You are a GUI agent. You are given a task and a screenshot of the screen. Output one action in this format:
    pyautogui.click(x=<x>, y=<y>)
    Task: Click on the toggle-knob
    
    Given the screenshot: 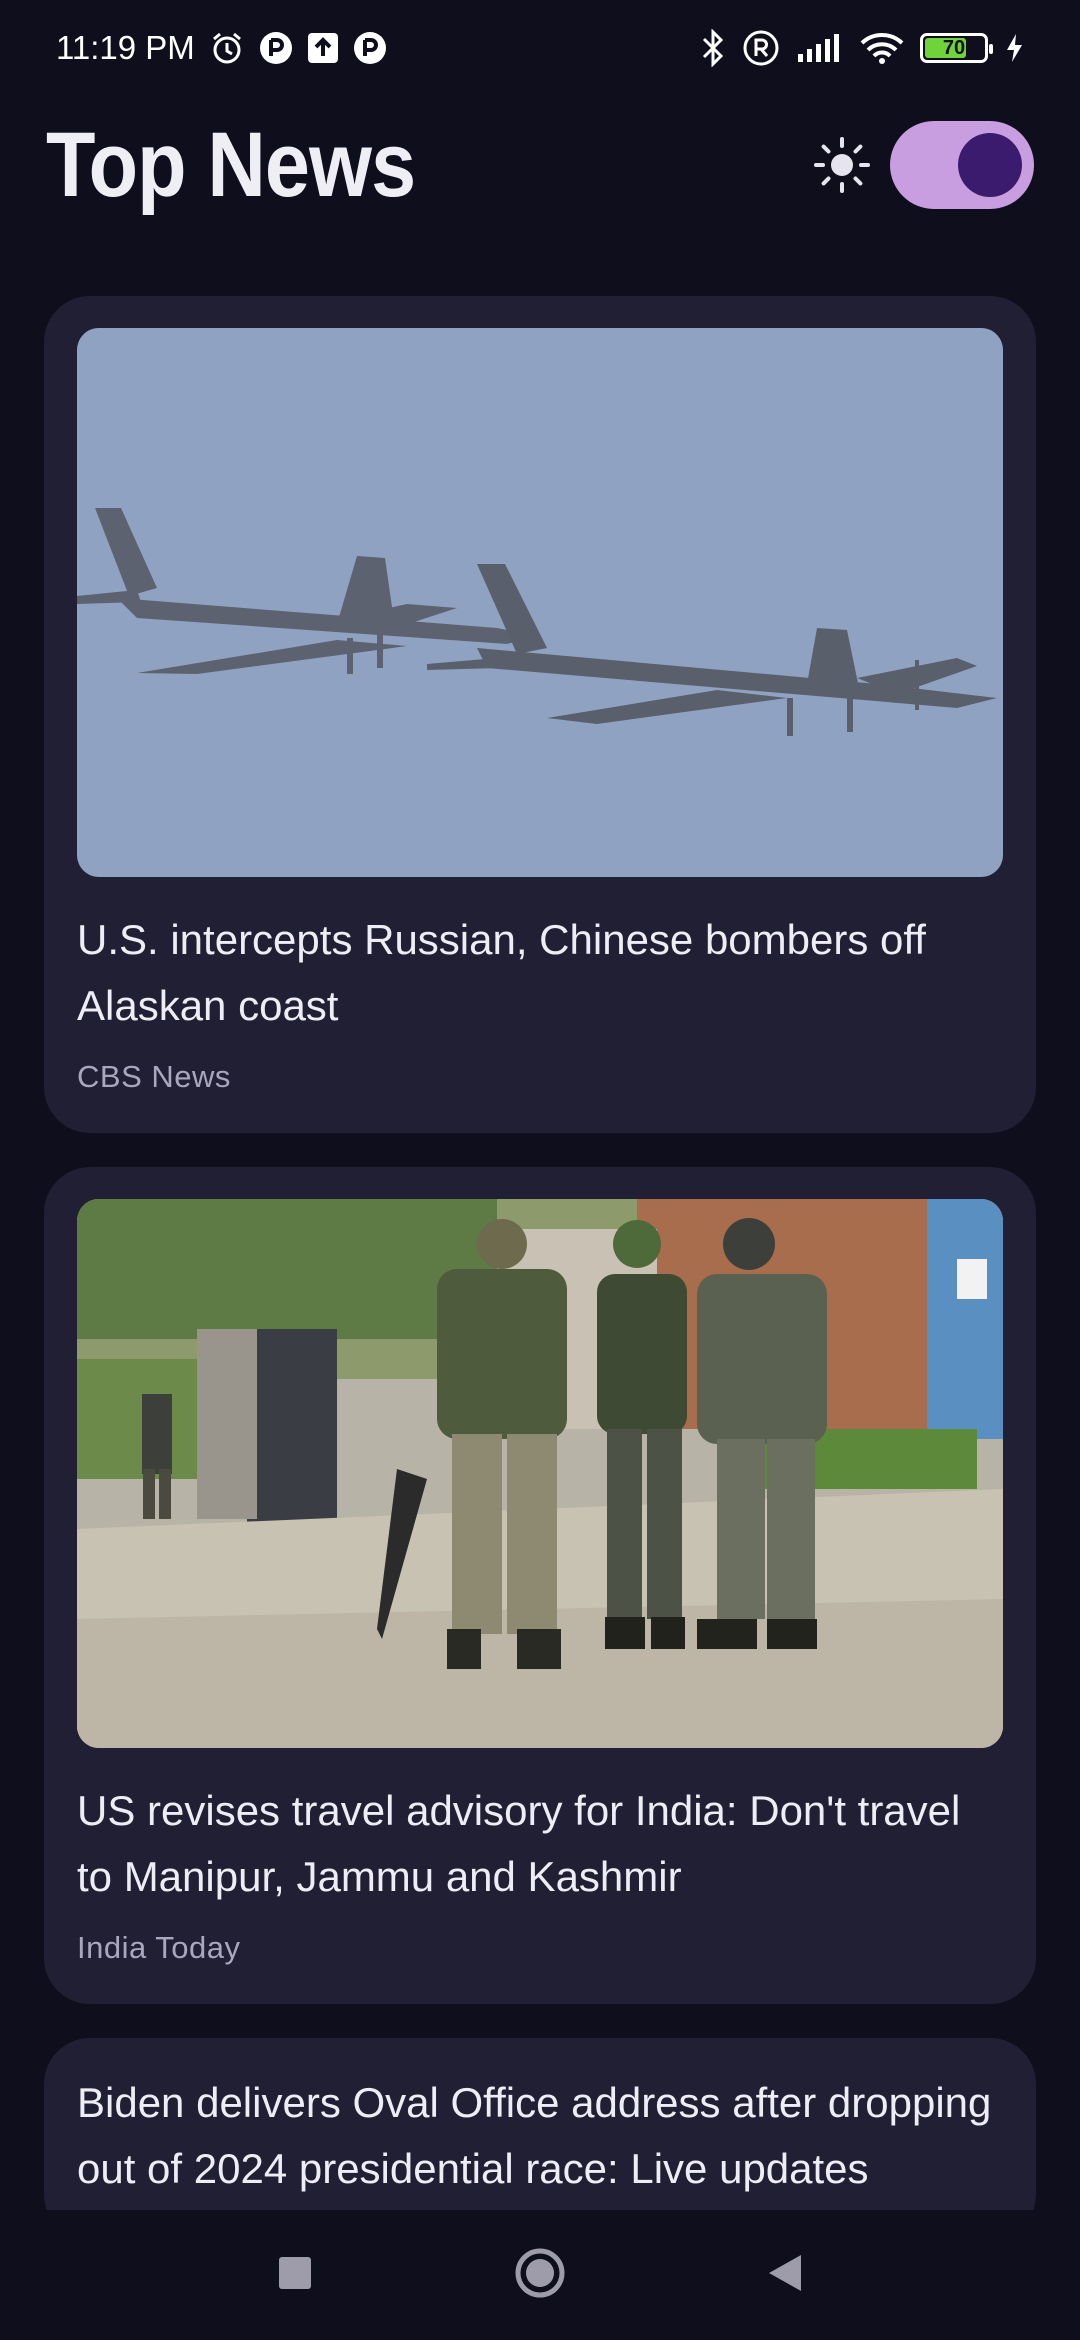 What is the action you would take?
    pyautogui.click(x=990, y=165)
    